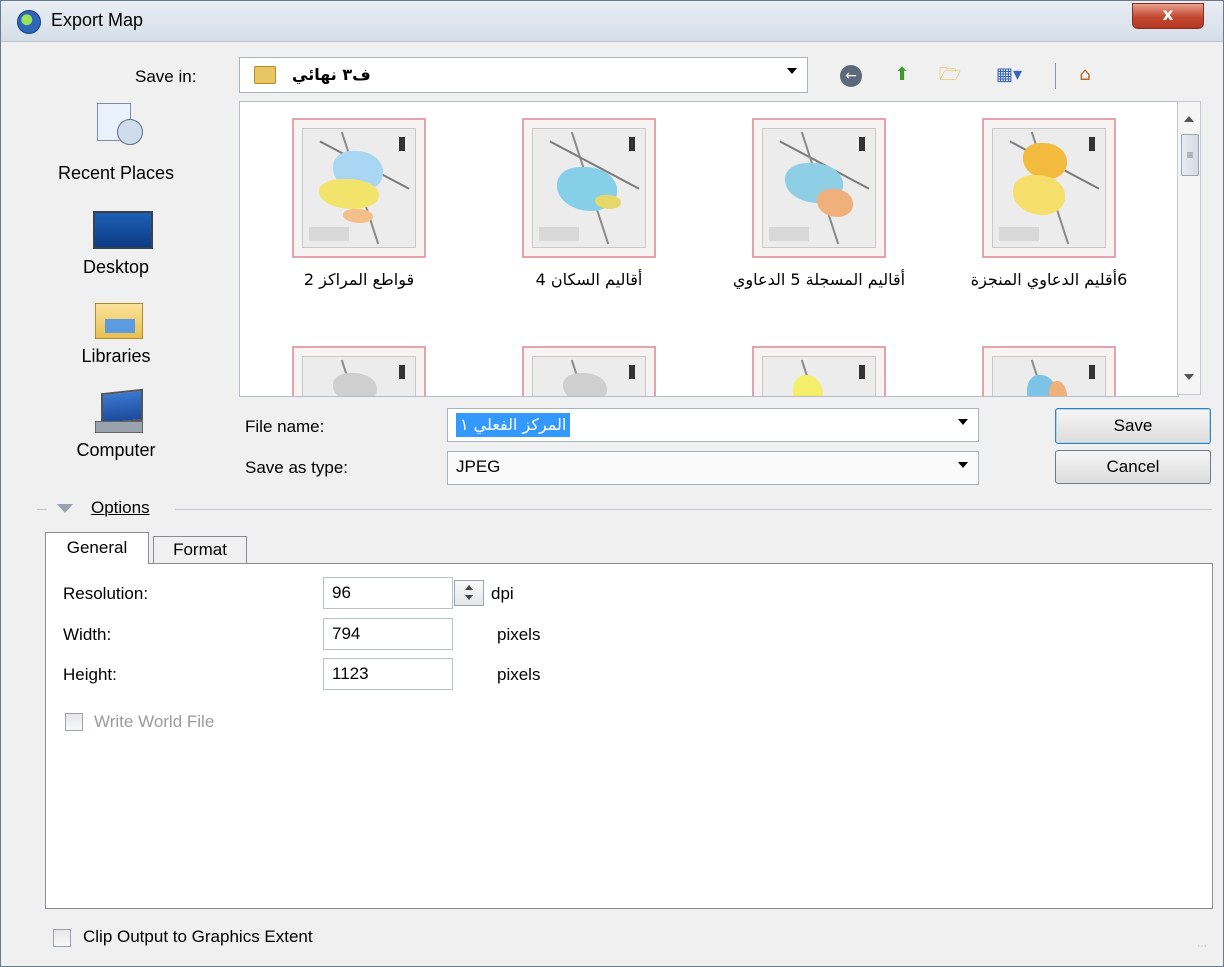 The image size is (1224, 967). I want to click on height-label: Height:, so click(90, 674).